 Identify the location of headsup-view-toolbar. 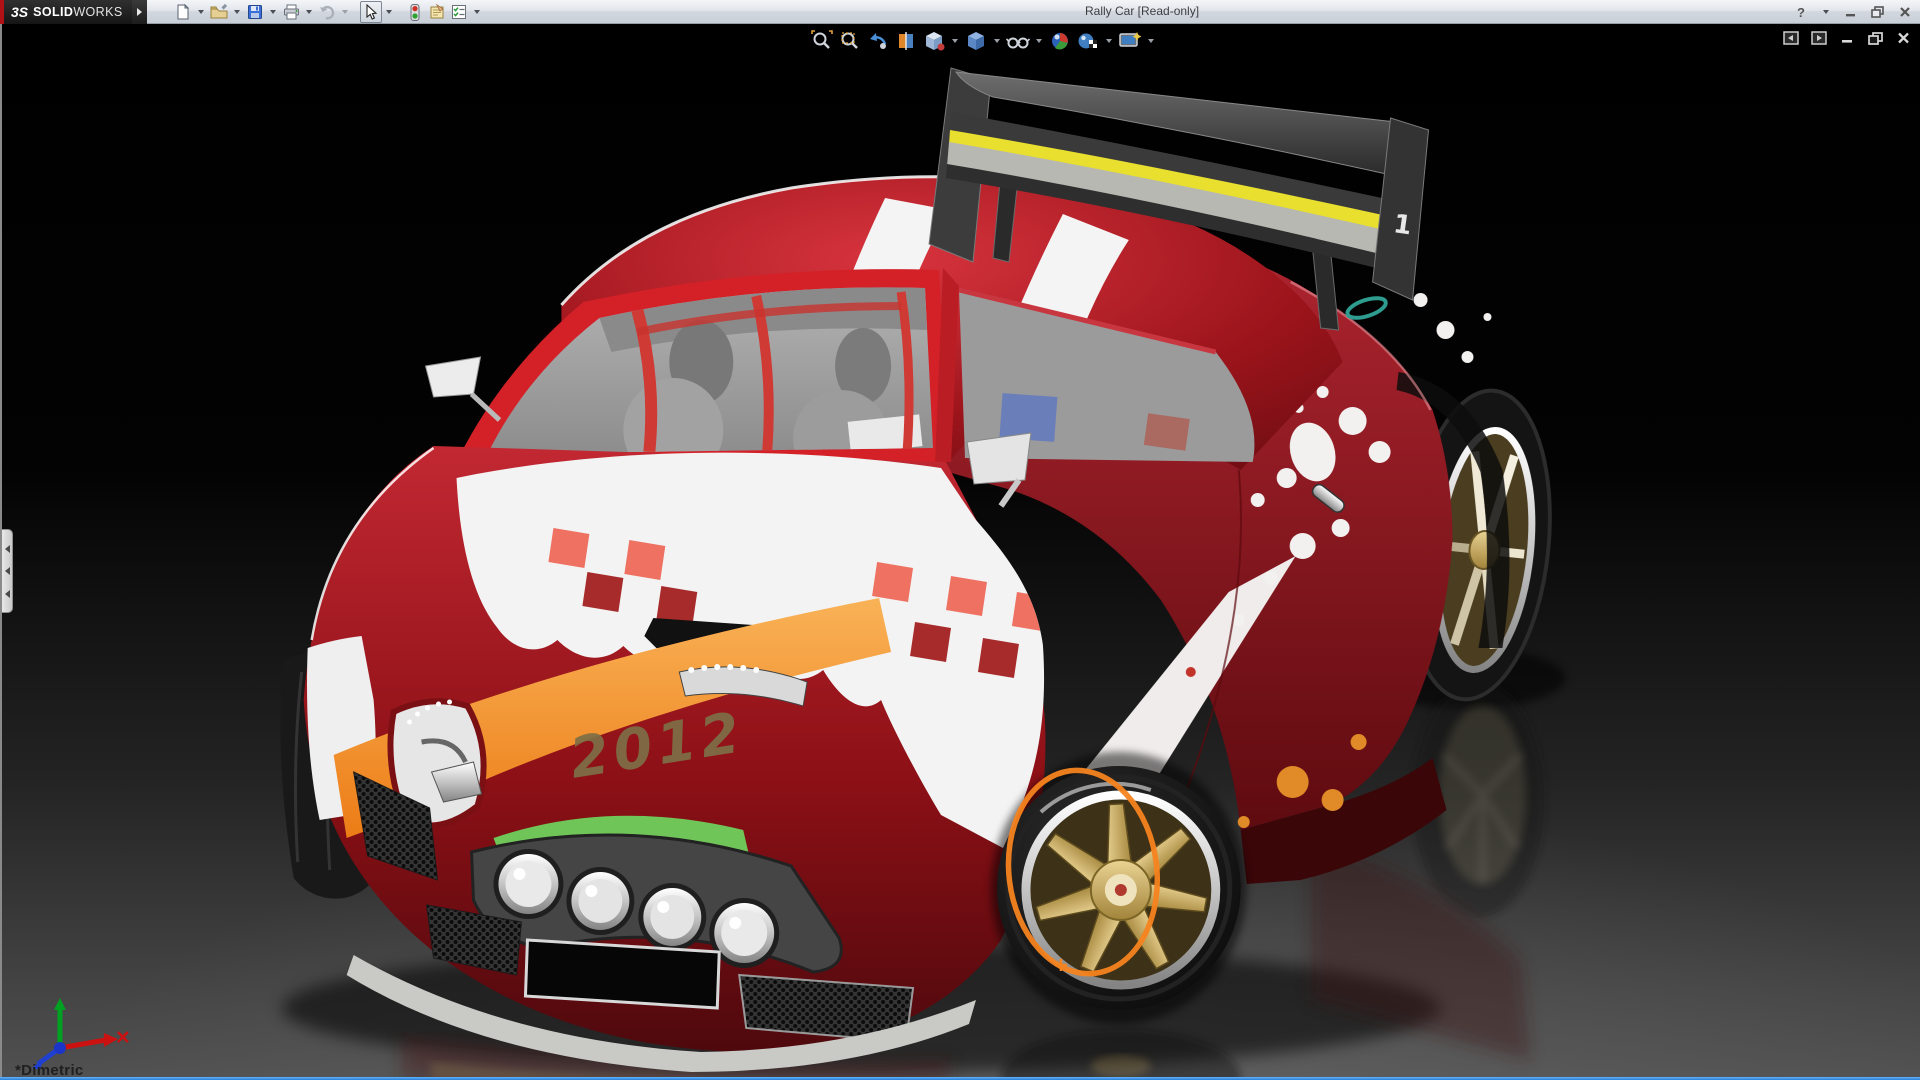
(983, 41).